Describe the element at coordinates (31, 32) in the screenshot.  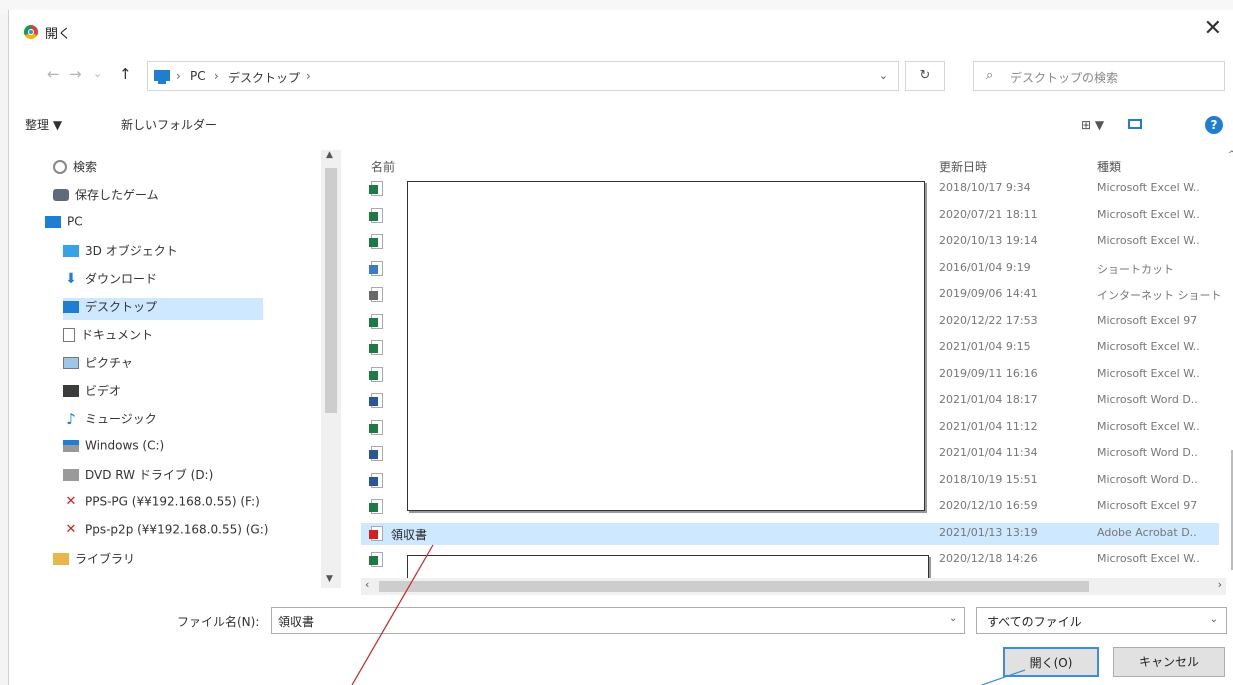
I see `chrome-icon` at that location.